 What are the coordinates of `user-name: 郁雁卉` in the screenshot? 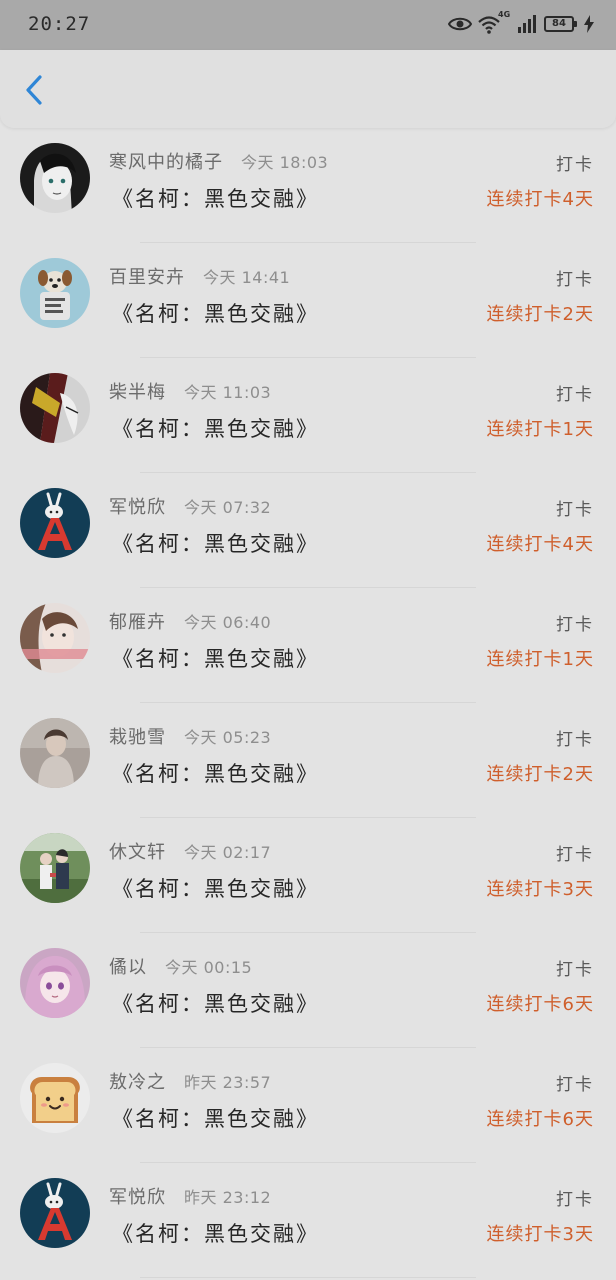 It's located at (137, 621).